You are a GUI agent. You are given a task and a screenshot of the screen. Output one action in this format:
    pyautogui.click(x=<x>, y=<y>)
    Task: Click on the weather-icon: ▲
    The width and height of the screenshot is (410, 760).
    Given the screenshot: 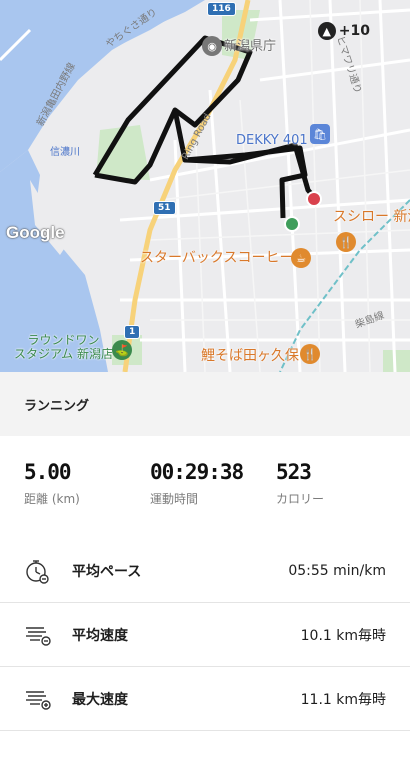 What is the action you would take?
    pyautogui.click(x=326, y=31)
    